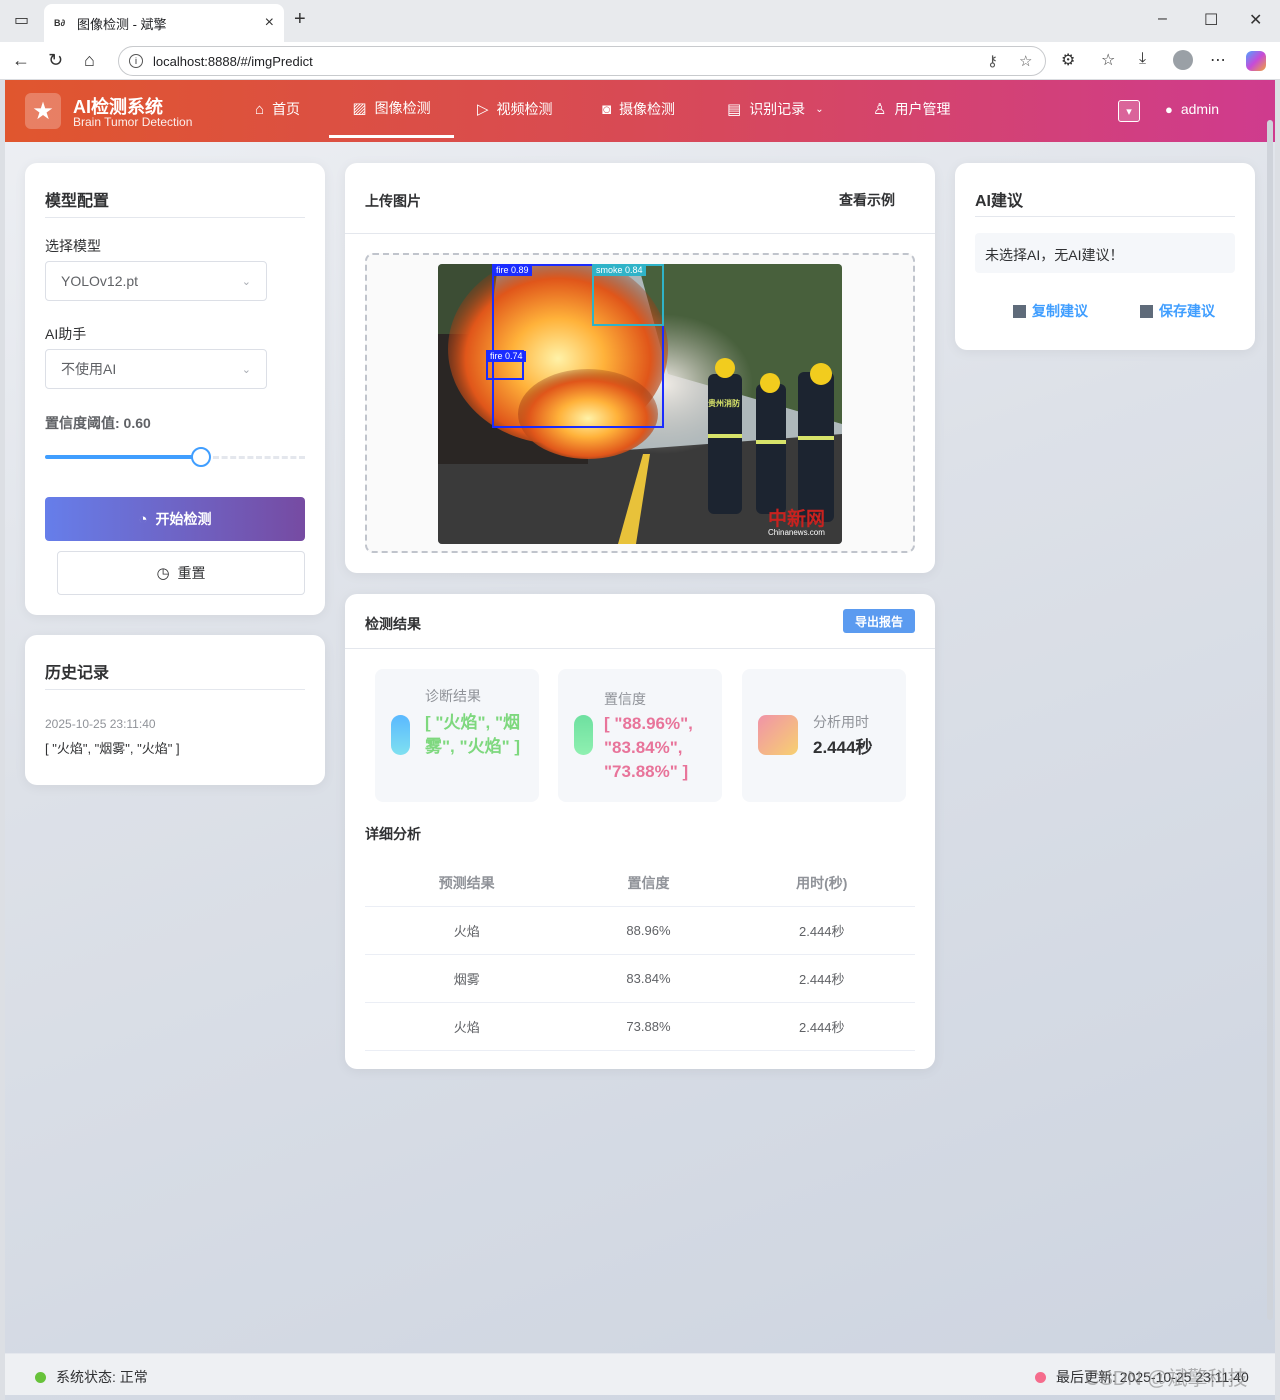 The image size is (1280, 1400). What do you see at coordinates (393, 834) in the screenshot?
I see `detail-title: 详细分析` at bounding box center [393, 834].